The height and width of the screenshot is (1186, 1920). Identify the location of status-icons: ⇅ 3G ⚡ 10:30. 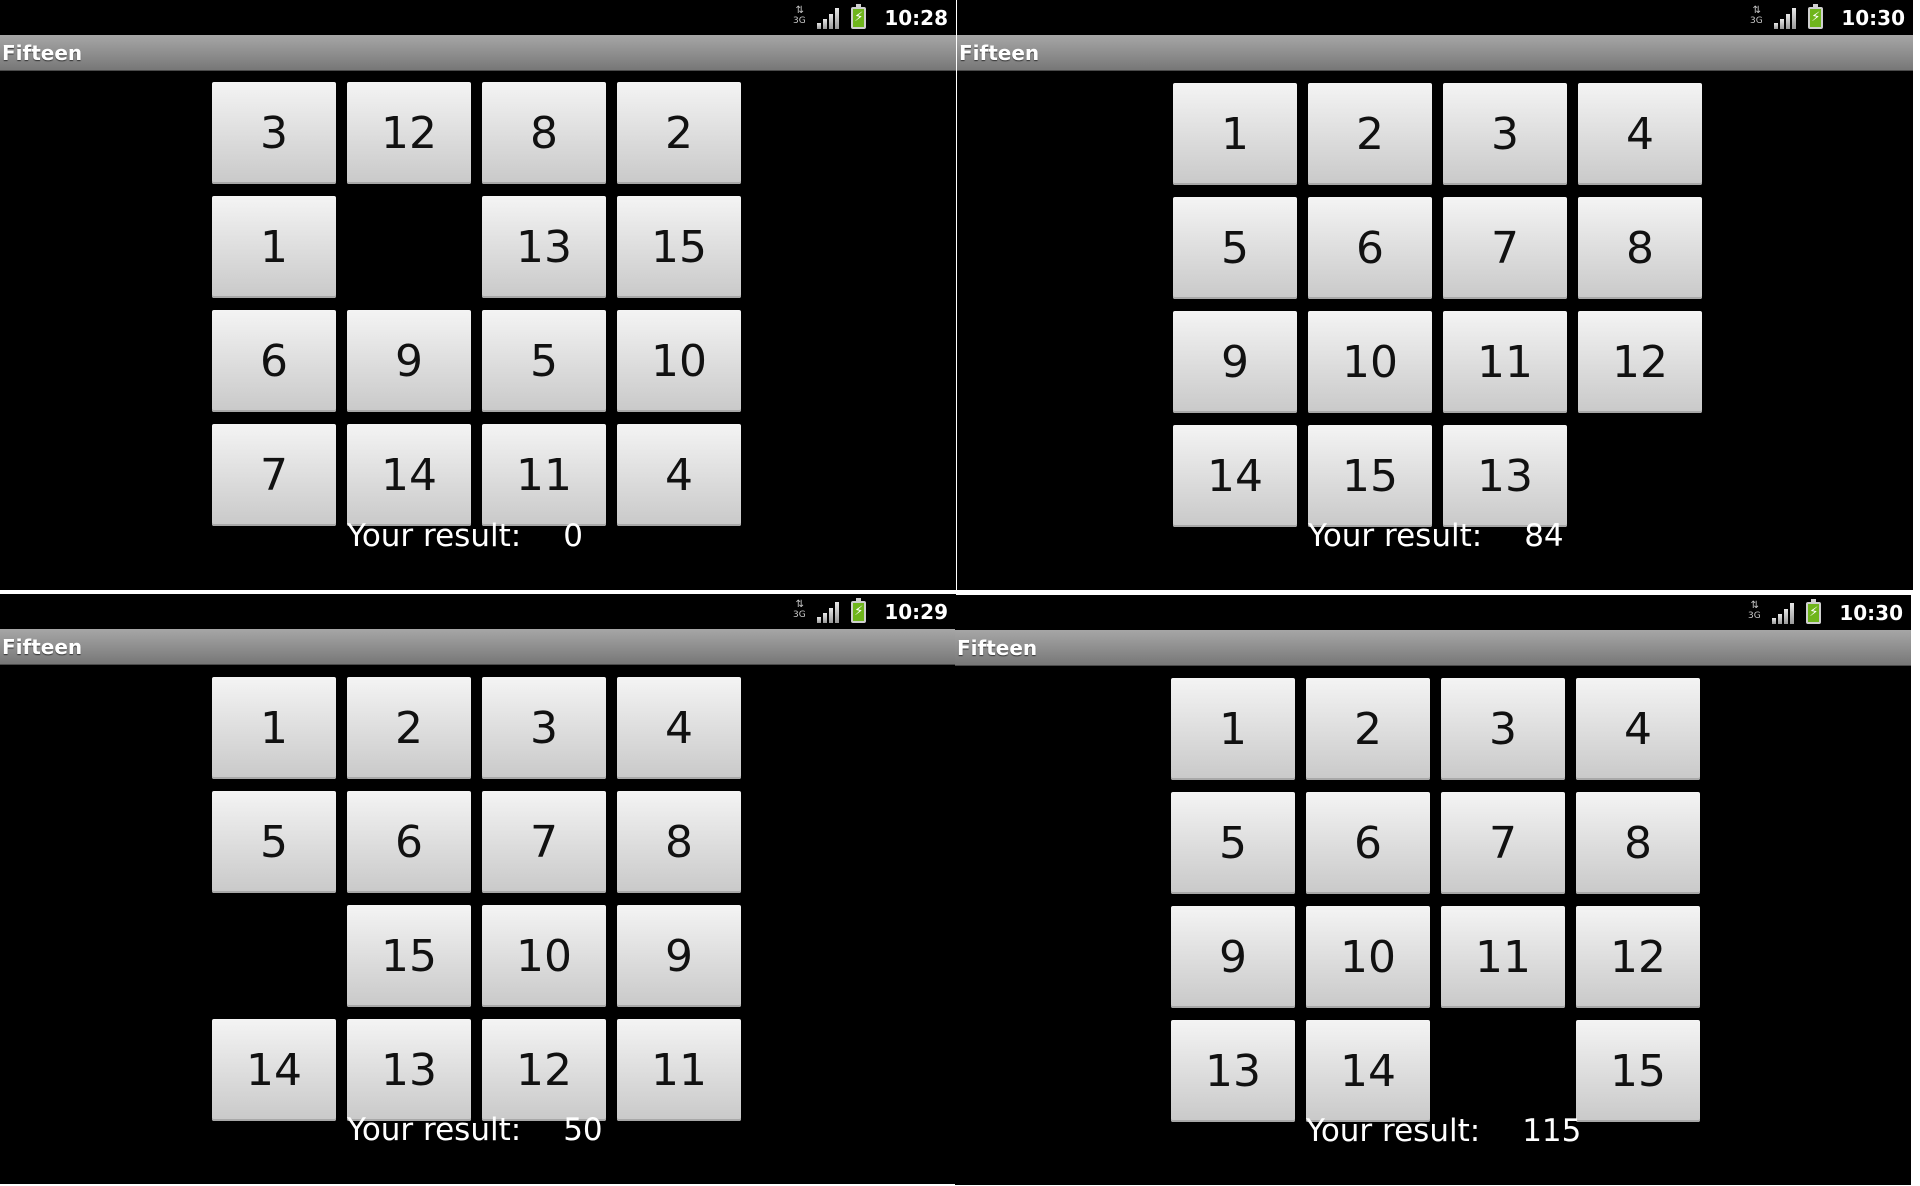
(1824, 612).